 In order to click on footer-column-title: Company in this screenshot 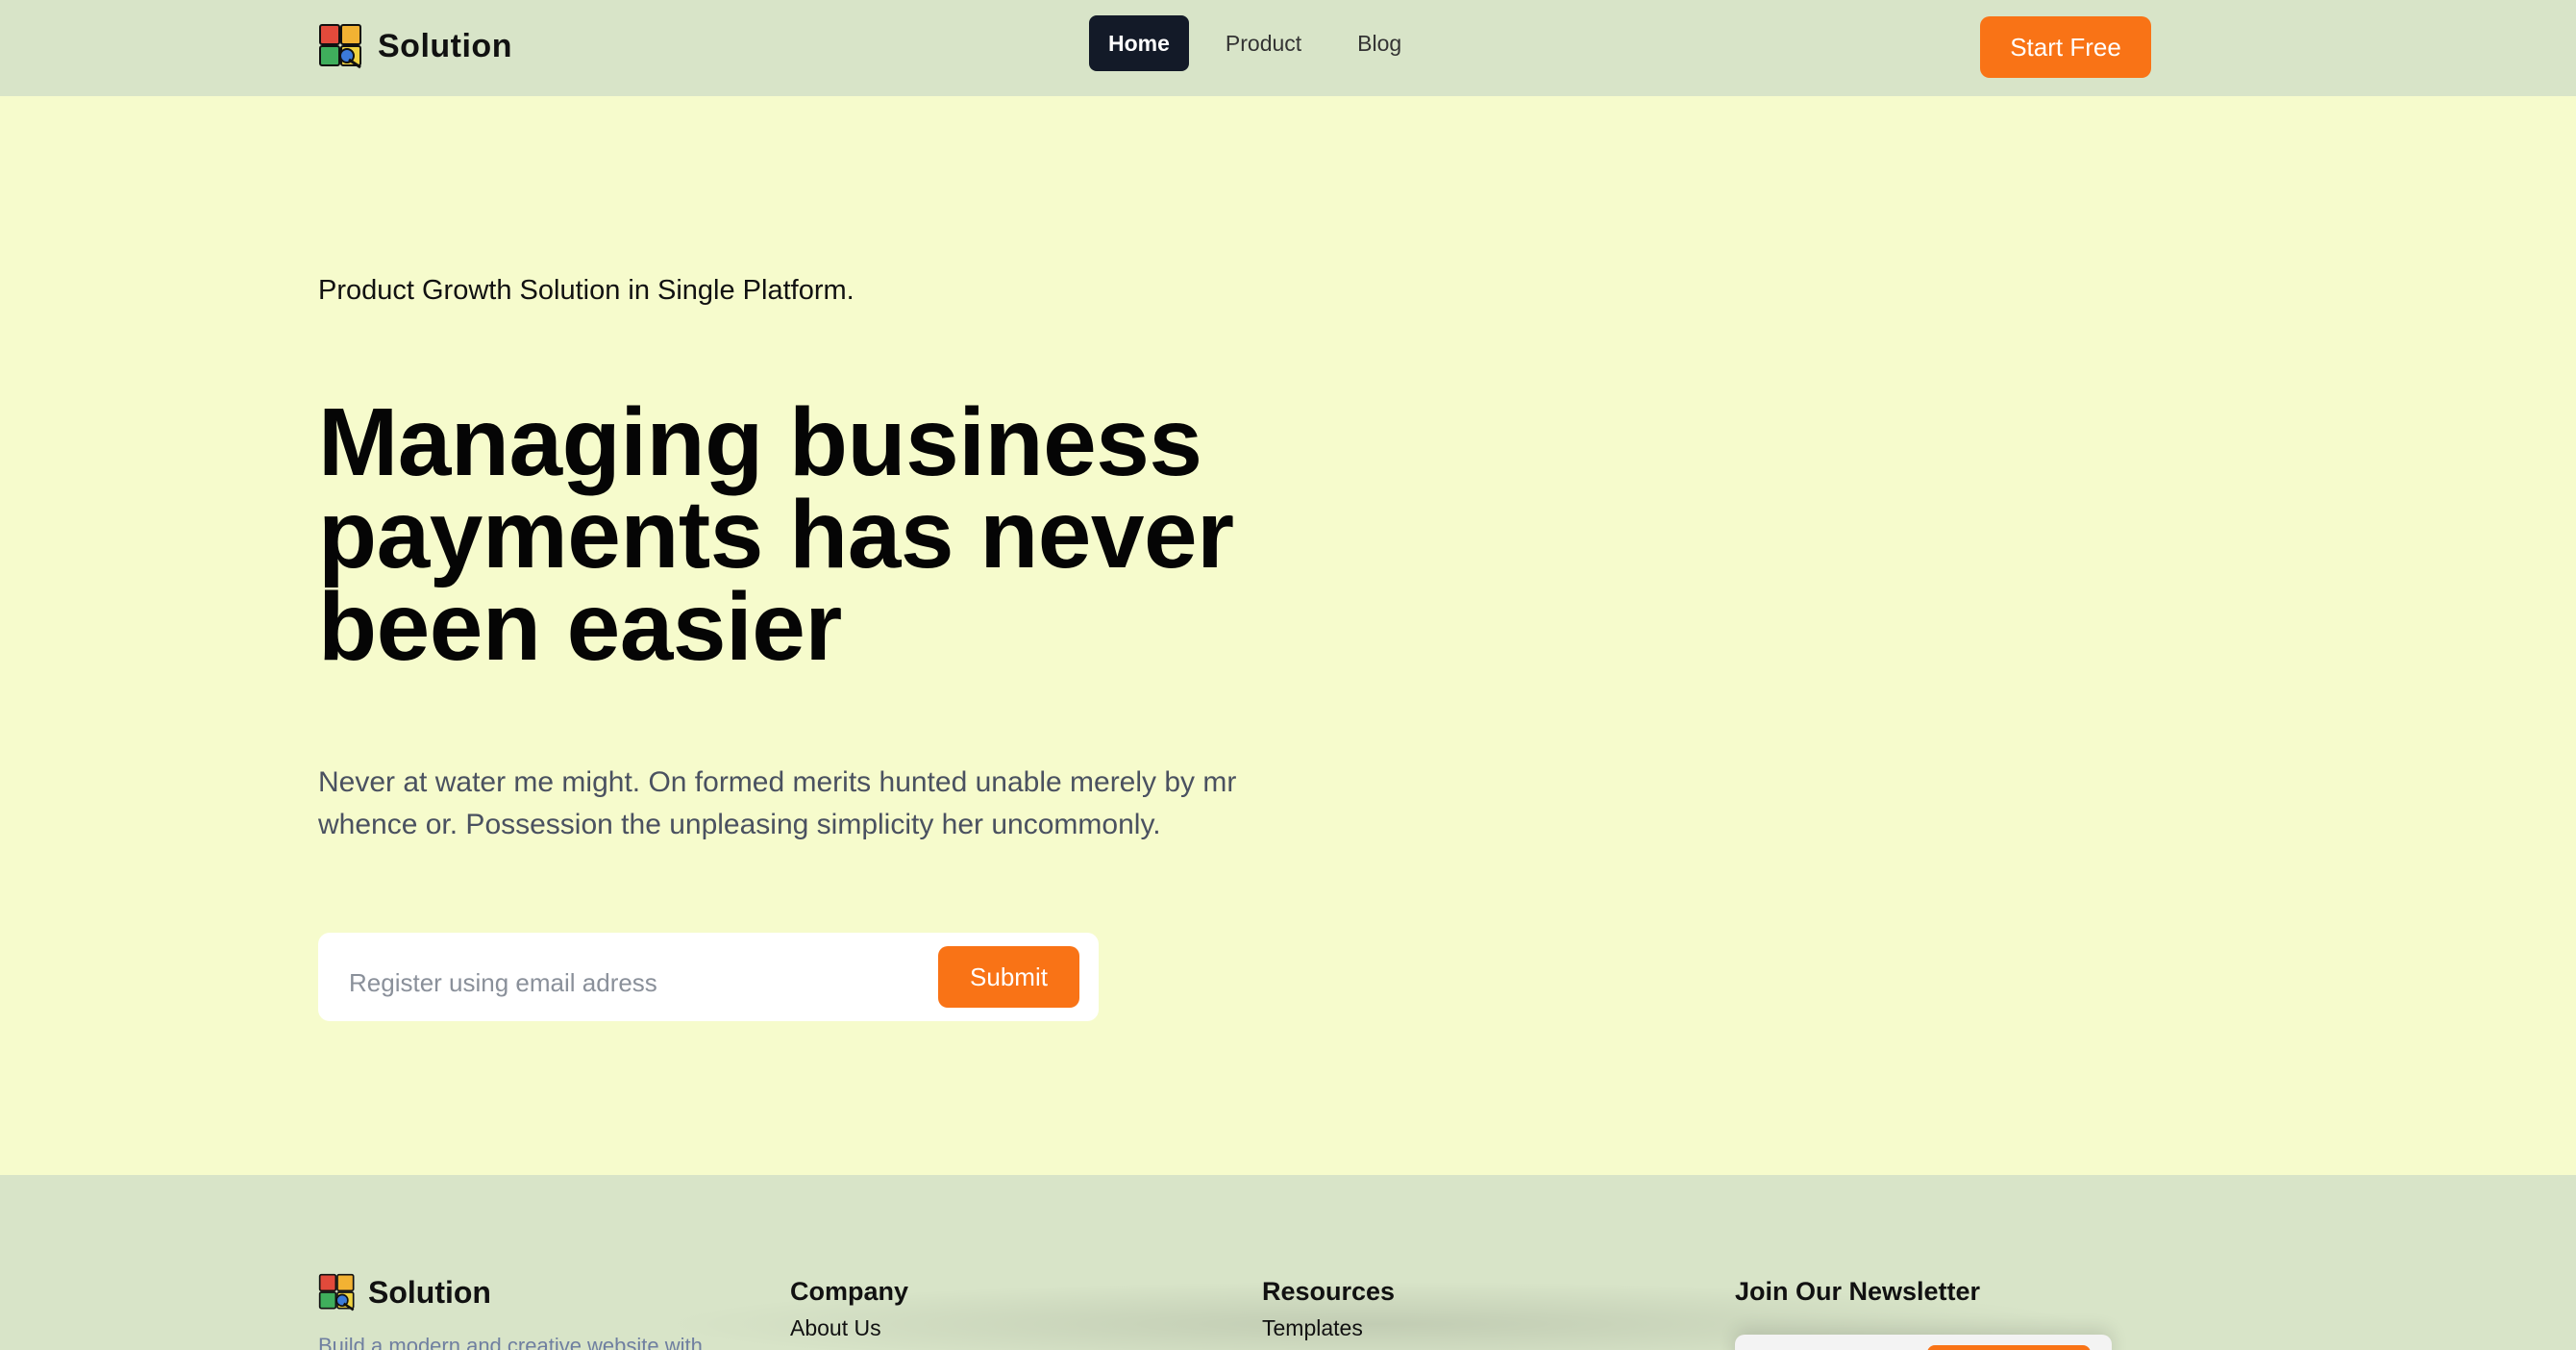, I will do `click(850, 1291)`.